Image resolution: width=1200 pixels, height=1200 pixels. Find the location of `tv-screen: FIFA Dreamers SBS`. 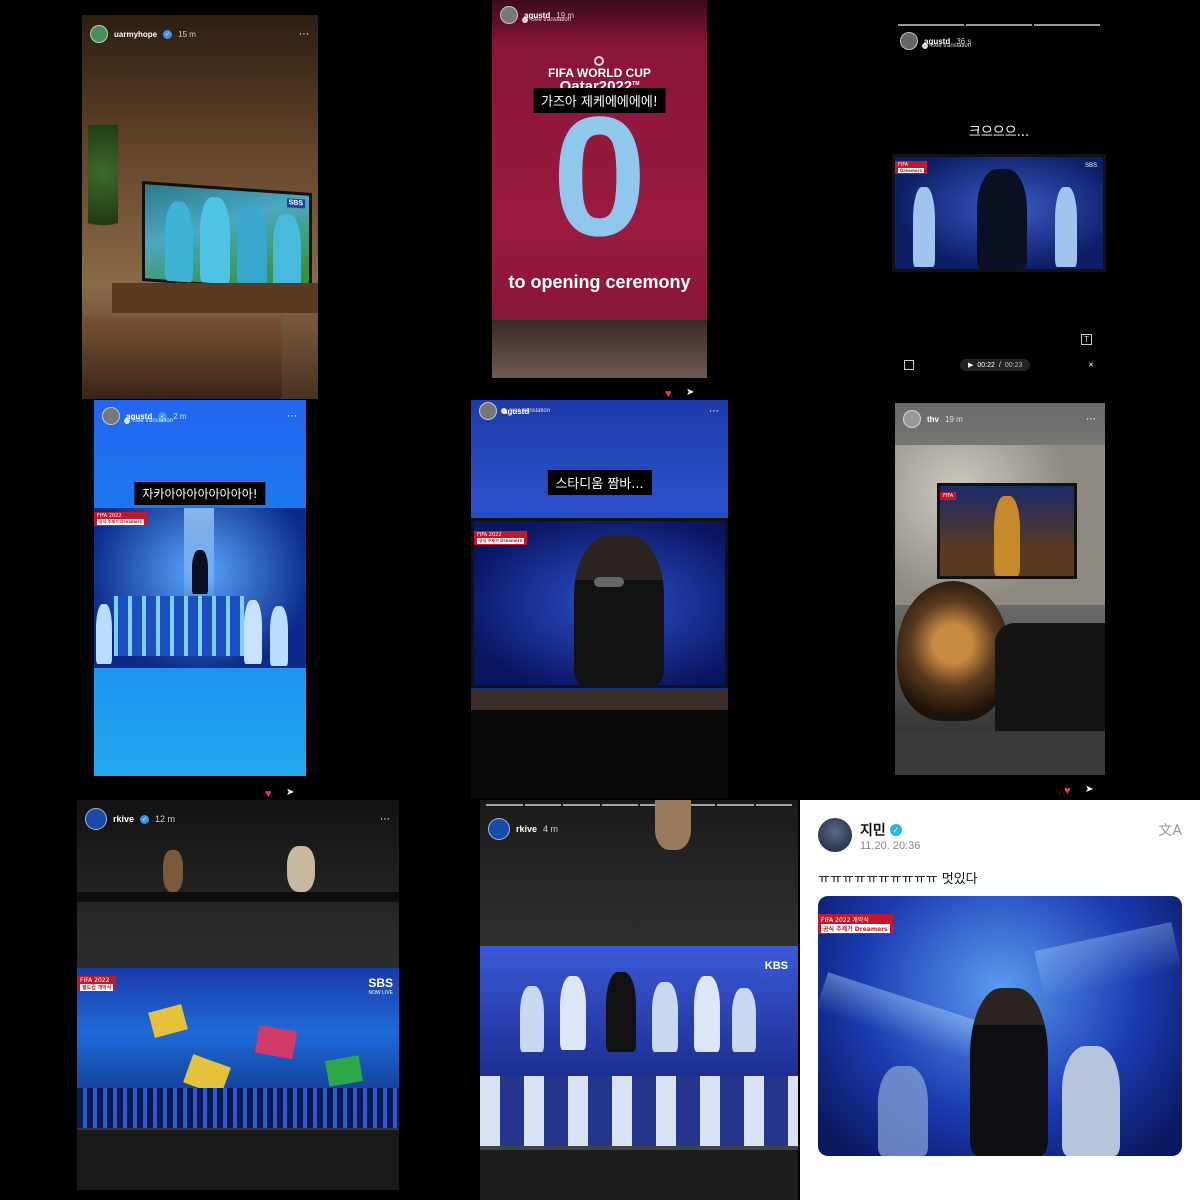

tv-screen: FIFA Dreamers SBS is located at coordinates (999, 213).